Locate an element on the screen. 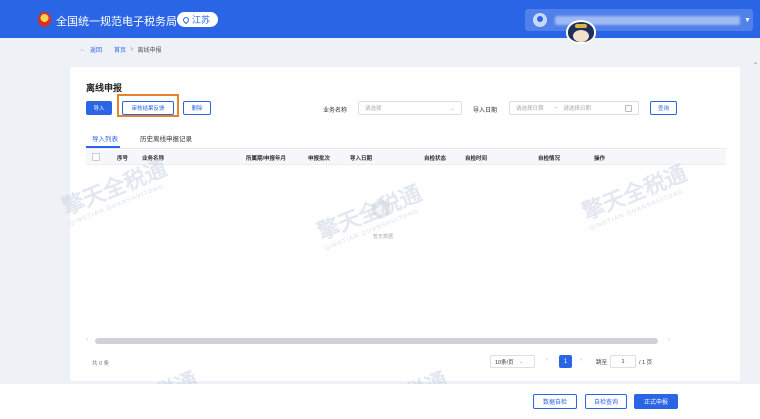  location-selector: 江苏 is located at coordinates (198, 19).